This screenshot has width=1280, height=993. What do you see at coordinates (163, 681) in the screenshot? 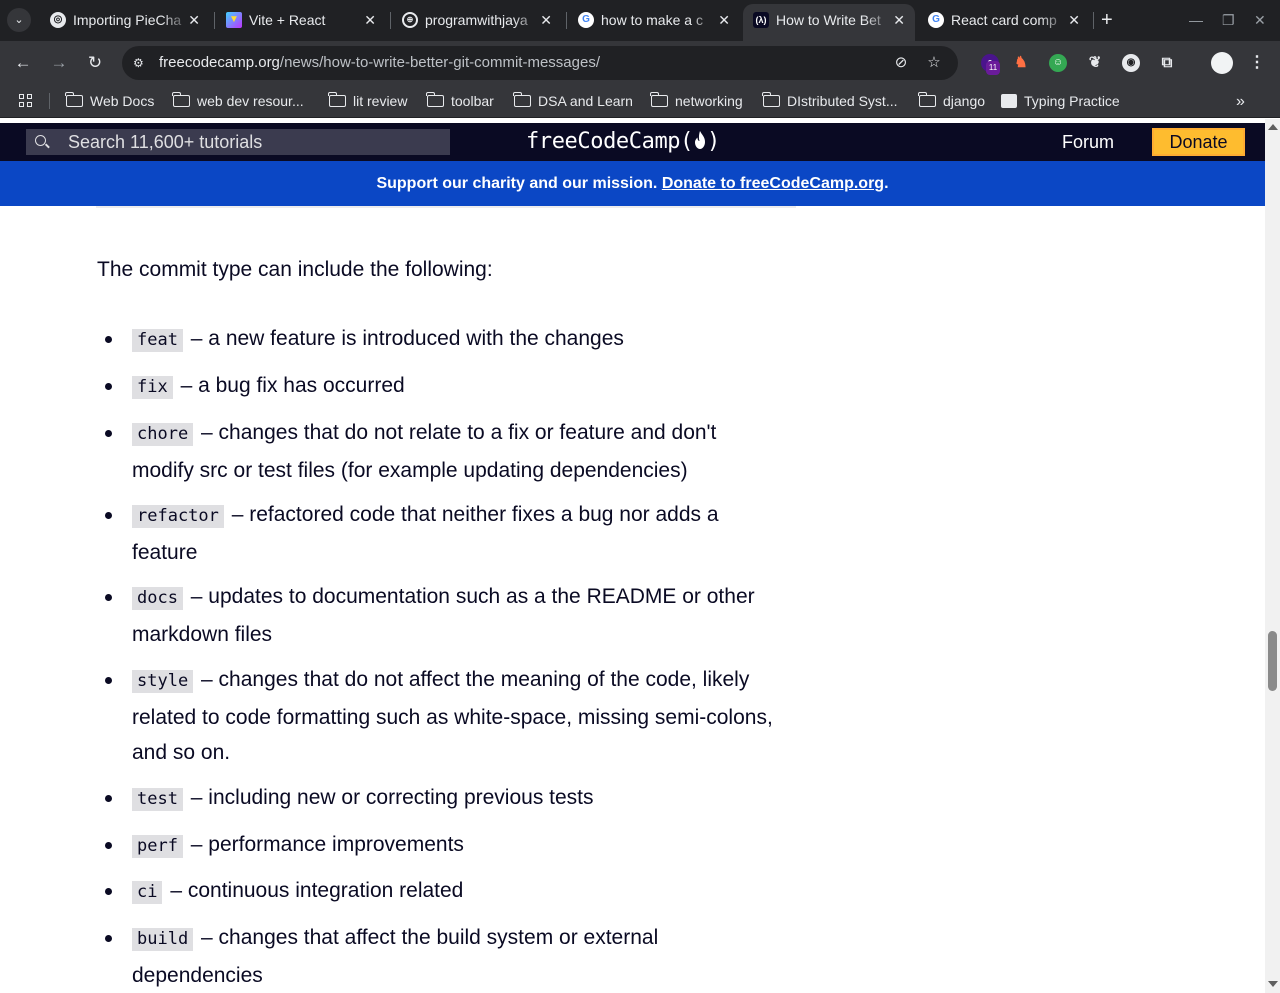
I see `code-chip: style` at bounding box center [163, 681].